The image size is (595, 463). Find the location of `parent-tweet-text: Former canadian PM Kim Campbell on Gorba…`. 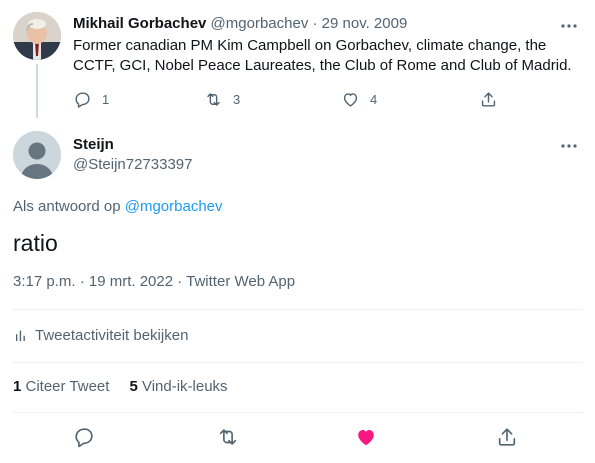

parent-tweet-text: Former canadian PM Kim Campbell on Gorba… is located at coordinates (322, 55).